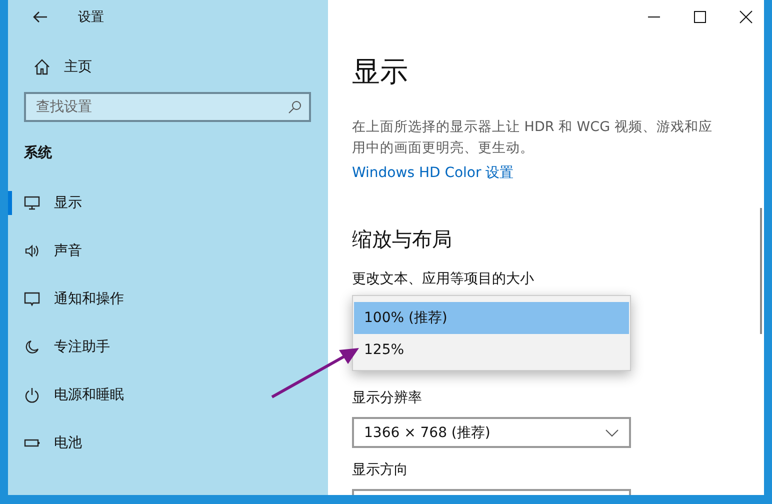 The image size is (772, 504). I want to click on back-arrow-icon, so click(40, 17).